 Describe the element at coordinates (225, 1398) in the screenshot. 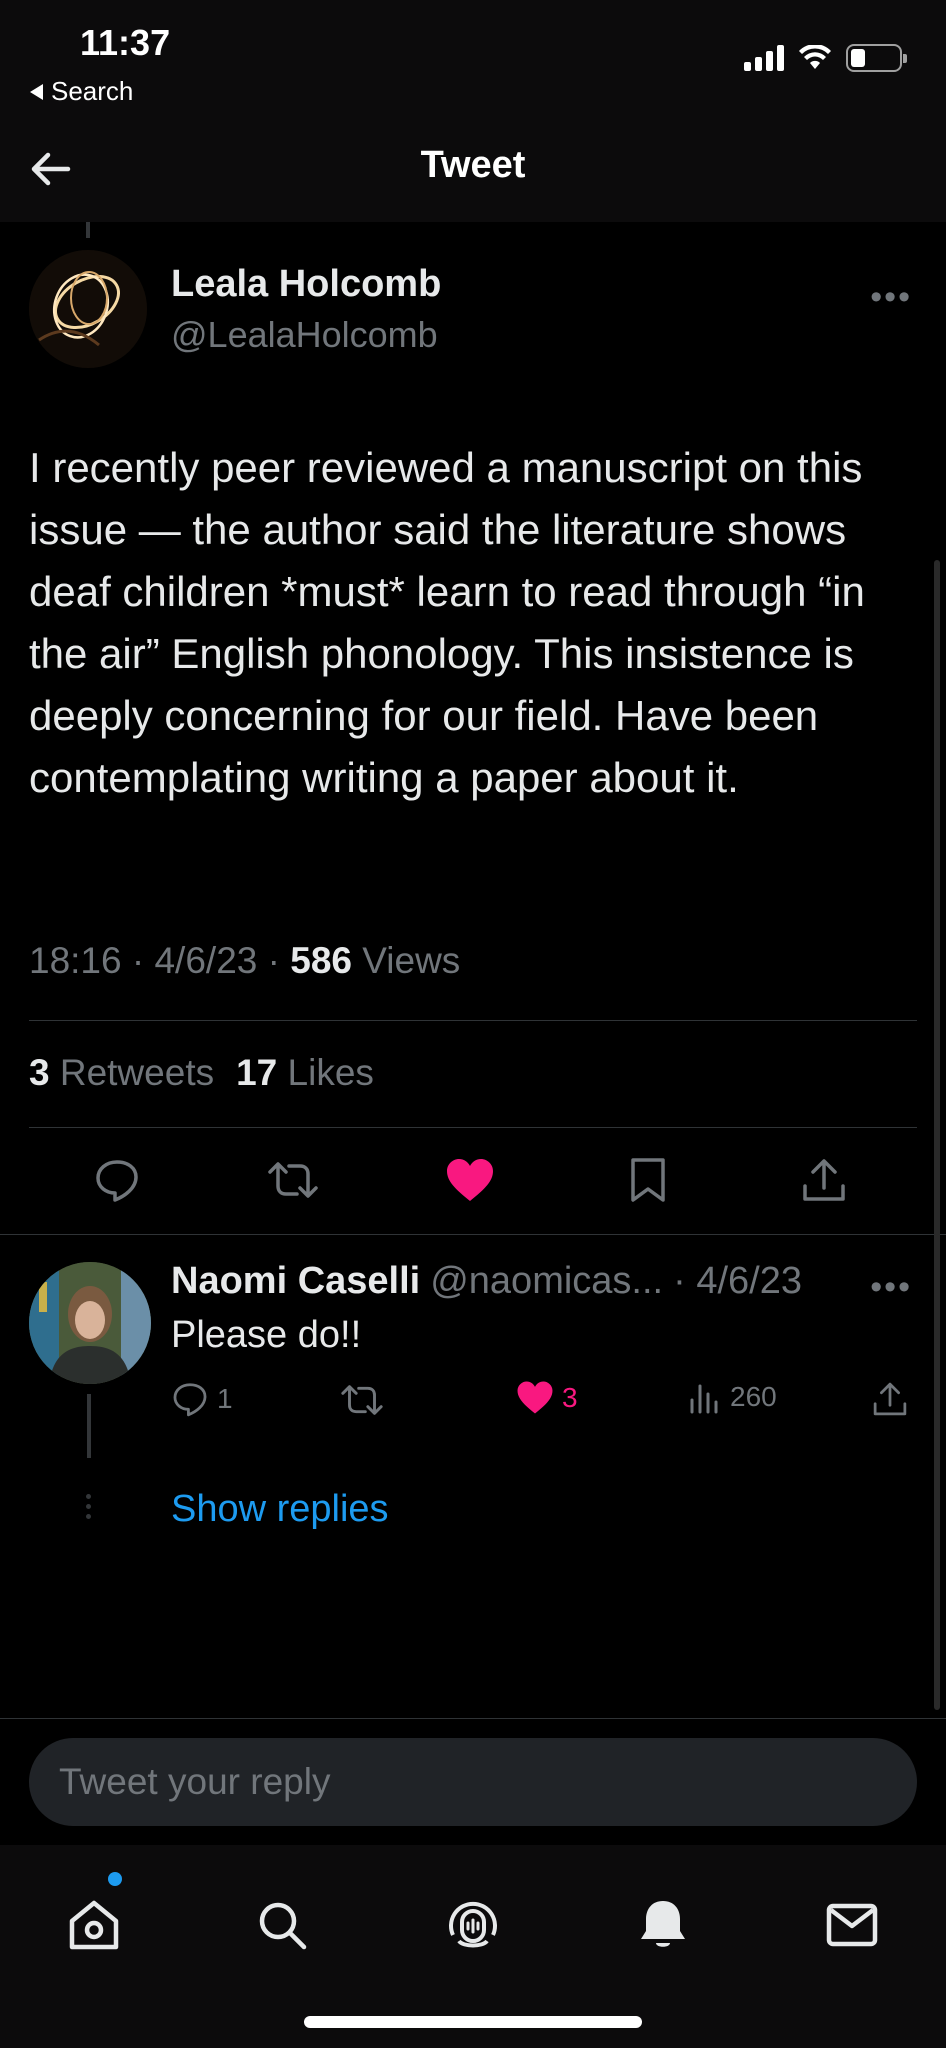

I see `reply-reply-count: 1` at that location.